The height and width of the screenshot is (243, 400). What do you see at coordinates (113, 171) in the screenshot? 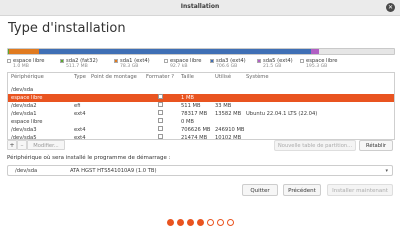
I see `boot-device-model: ATA HGST HTS541010A9 (1.0 TB)` at bounding box center [113, 171].